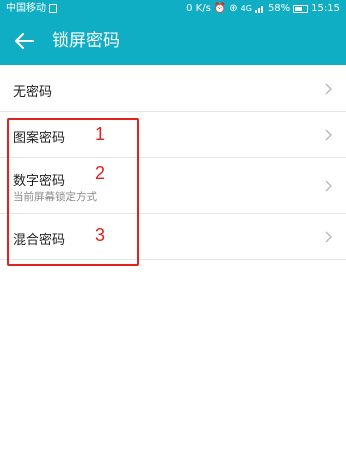  I want to click on option-label: 无密码, so click(33, 92).